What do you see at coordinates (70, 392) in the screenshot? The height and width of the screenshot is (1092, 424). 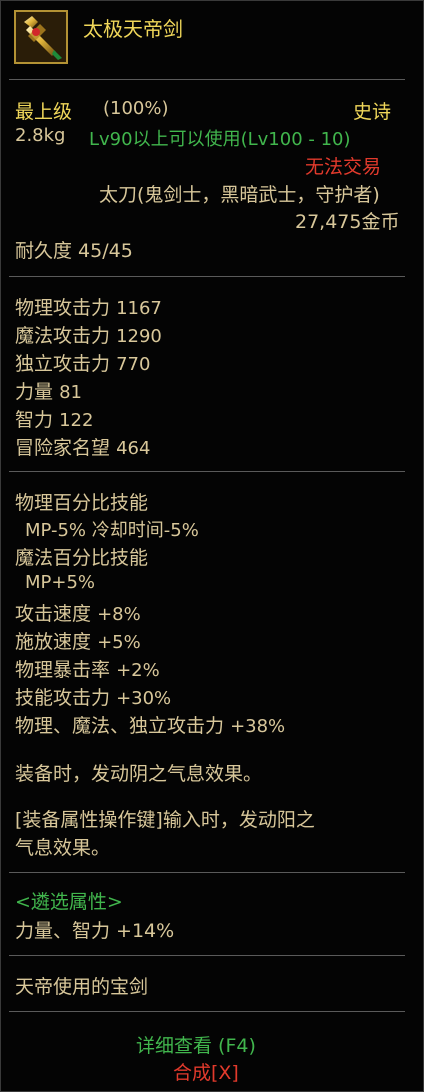 I see `stat-value: 81` at bounding box center [70, 392].